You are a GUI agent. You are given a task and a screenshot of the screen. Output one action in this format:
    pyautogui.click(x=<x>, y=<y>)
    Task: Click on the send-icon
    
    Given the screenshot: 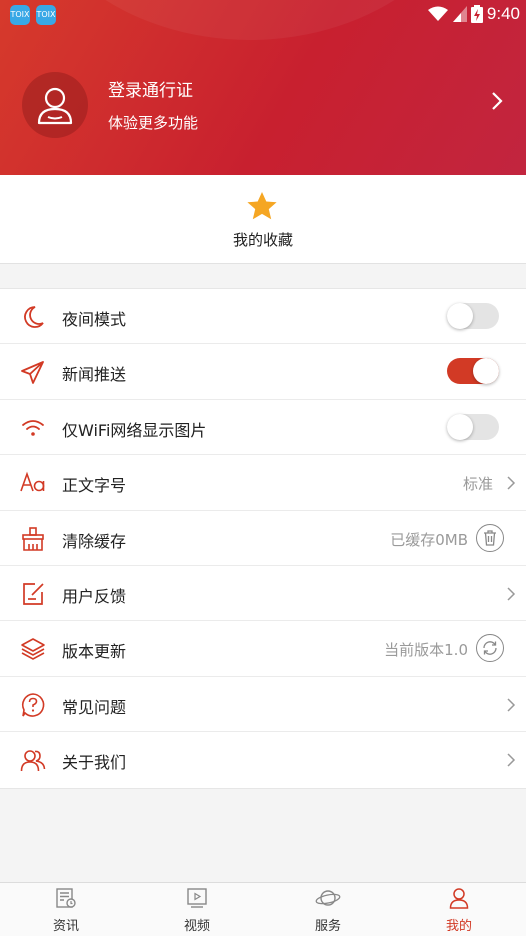 What is the action you would take?
    pyautogui.click(x=32, y=373)
    